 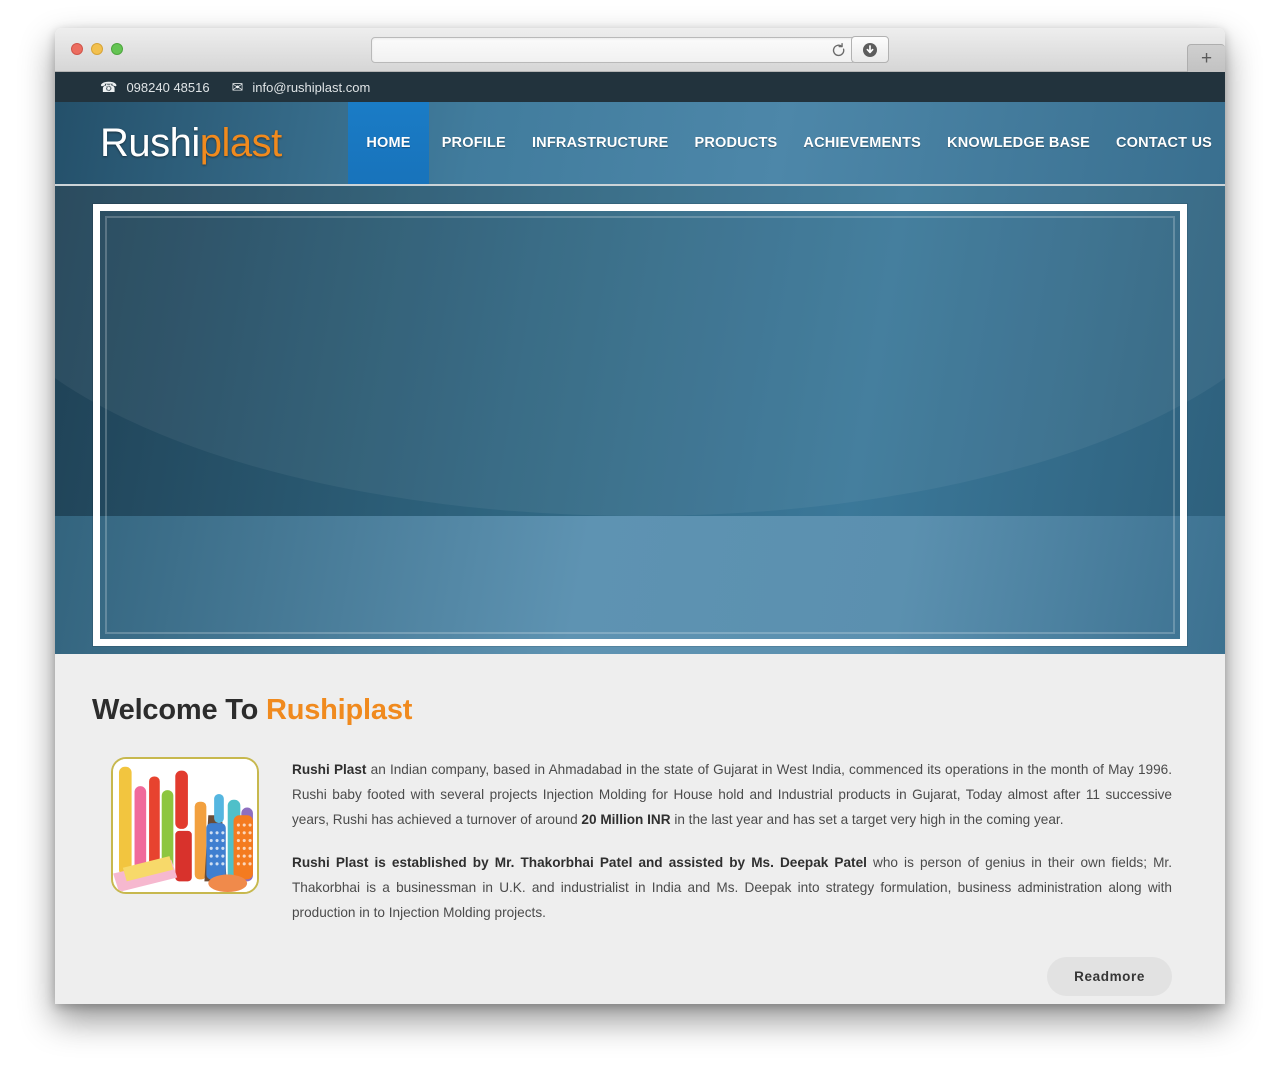 What do you see at coordinates (640, 87) in the screenshot?
I see `contact-topbar: ☎ 098240 48516 ✉ info@rushiplast.com` at bounding box center [640, 87].